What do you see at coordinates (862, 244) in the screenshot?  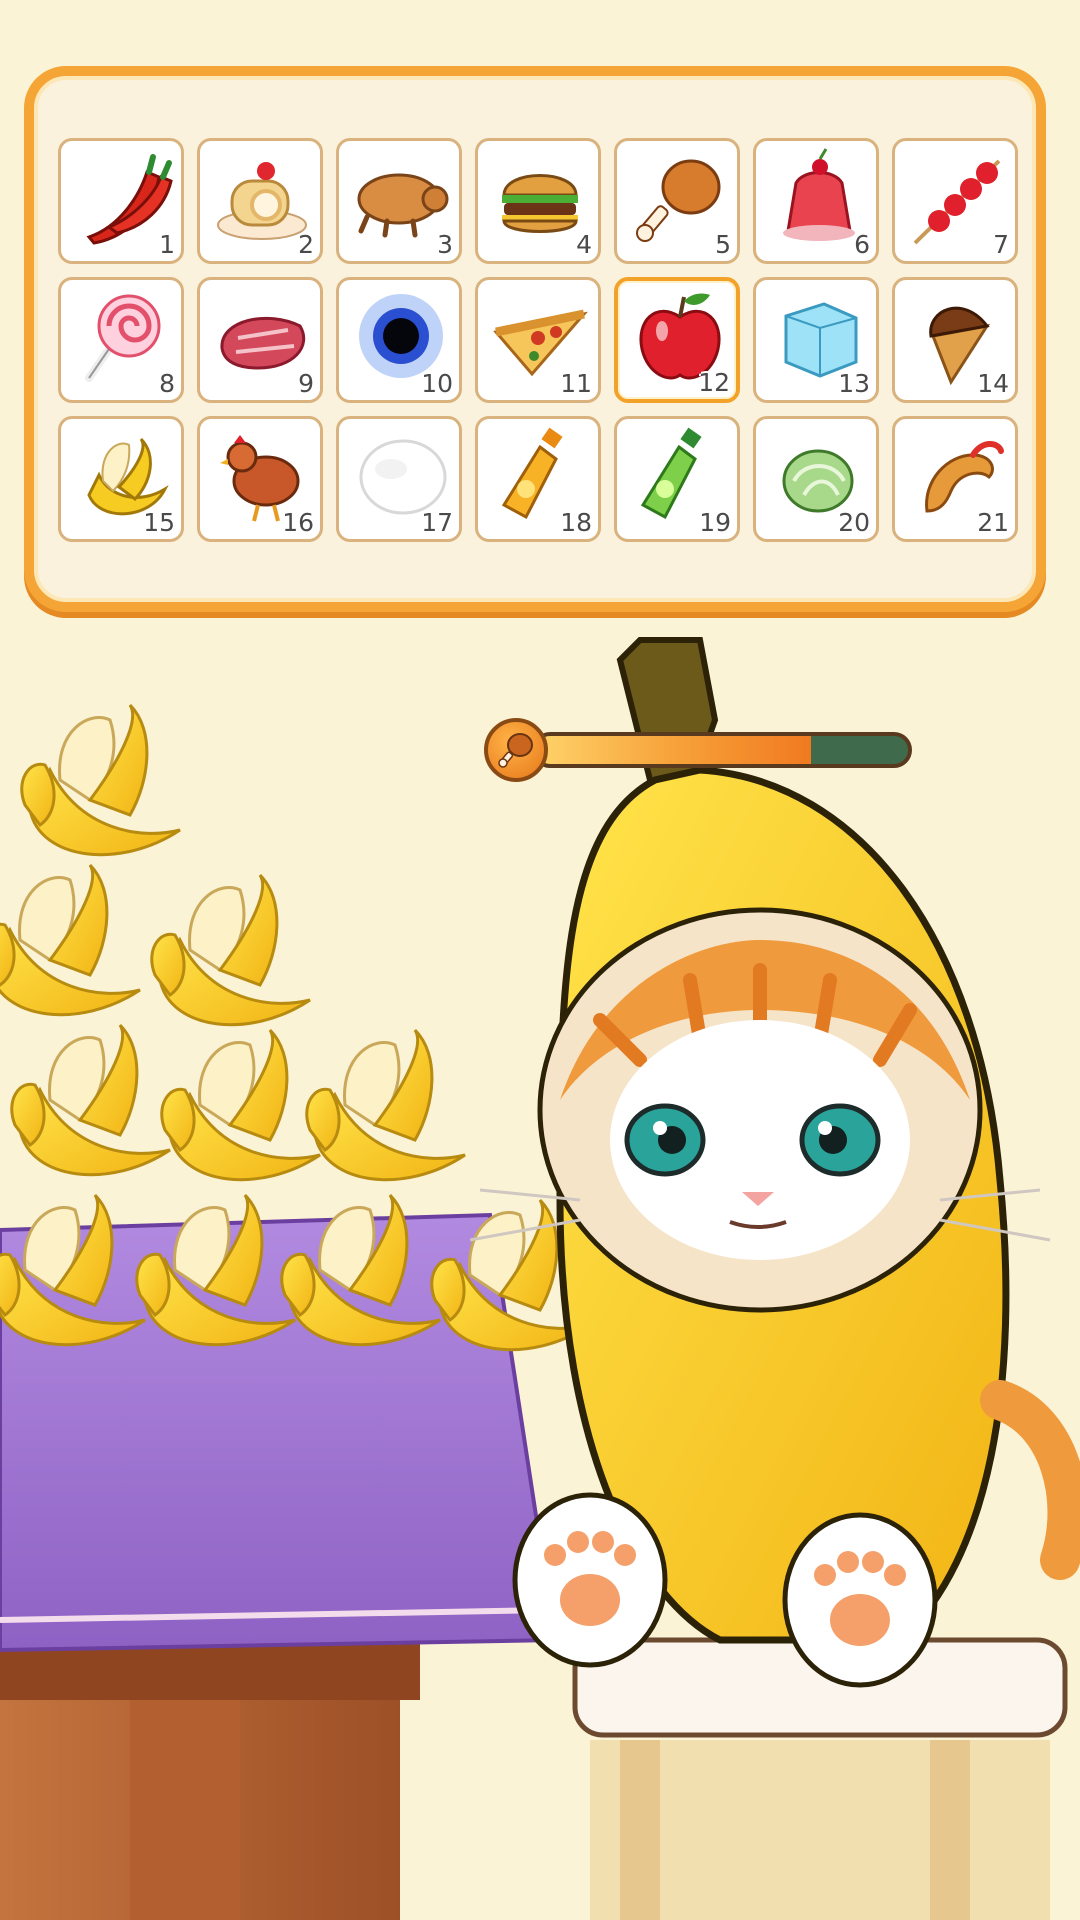 I see `food-slot-number: 6` at bounding box center [862, 244].